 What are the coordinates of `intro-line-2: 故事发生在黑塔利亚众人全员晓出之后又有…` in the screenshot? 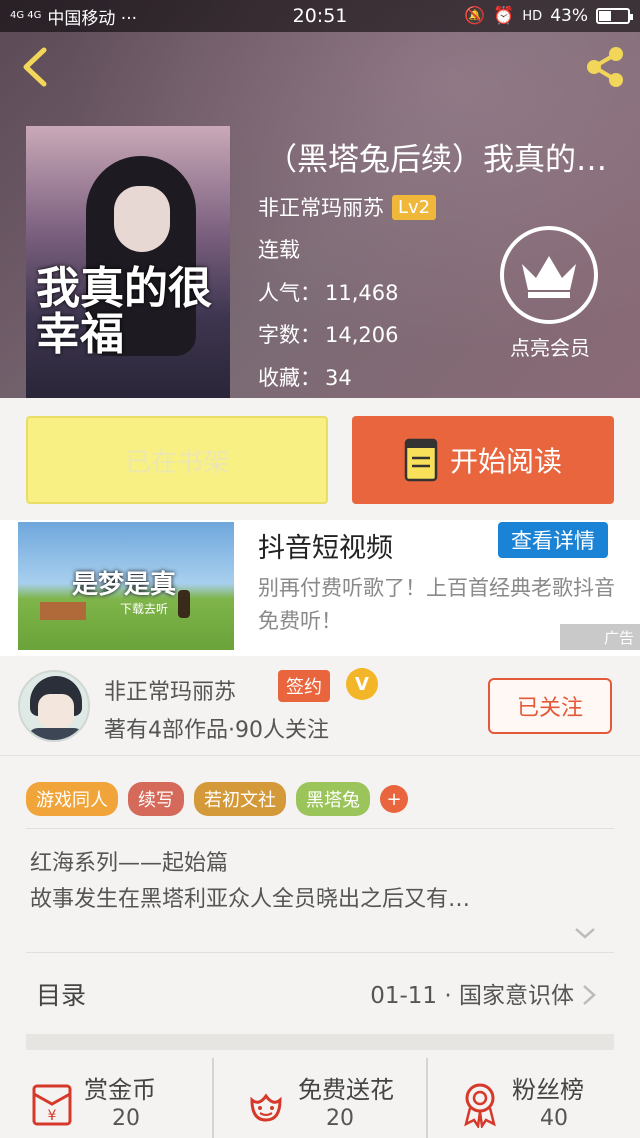 It's located at (250, 899).